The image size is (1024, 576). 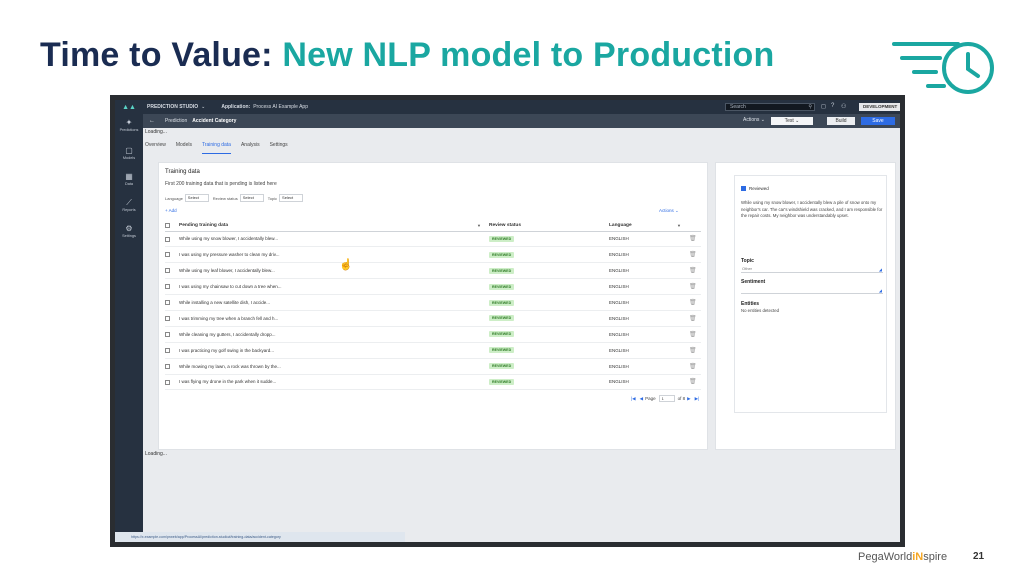 I want to click on topic-select: Other ◢, so click(x=812, y=269).